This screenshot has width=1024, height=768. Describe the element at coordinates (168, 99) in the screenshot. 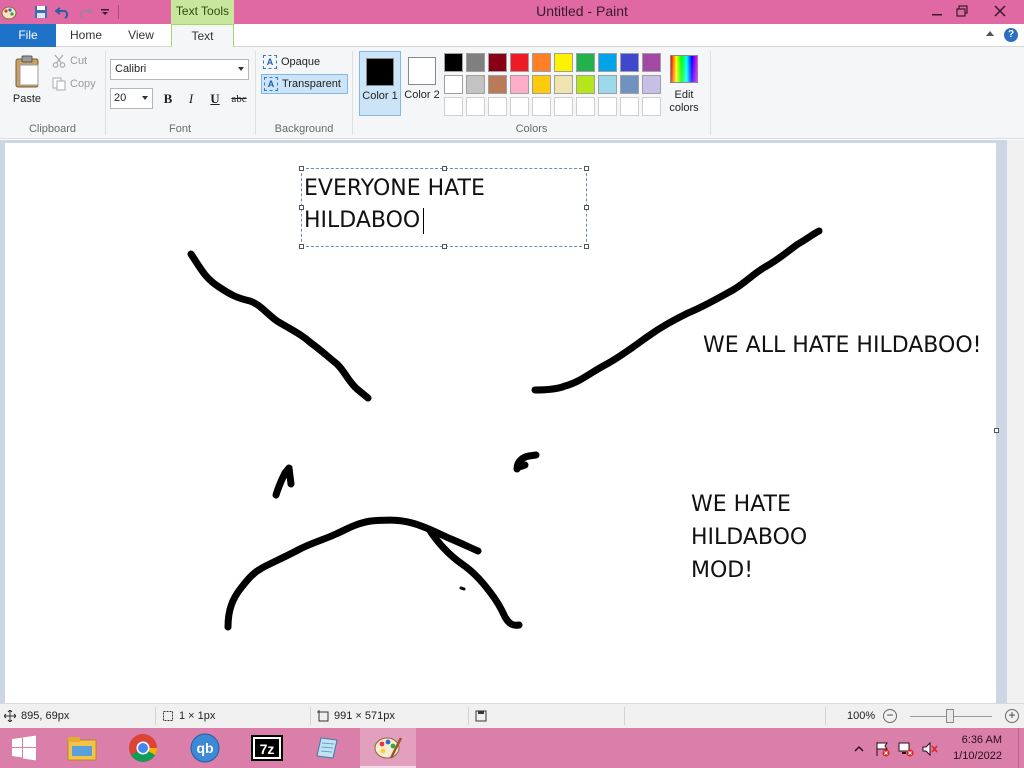

I see `bold-button: B` at that location.